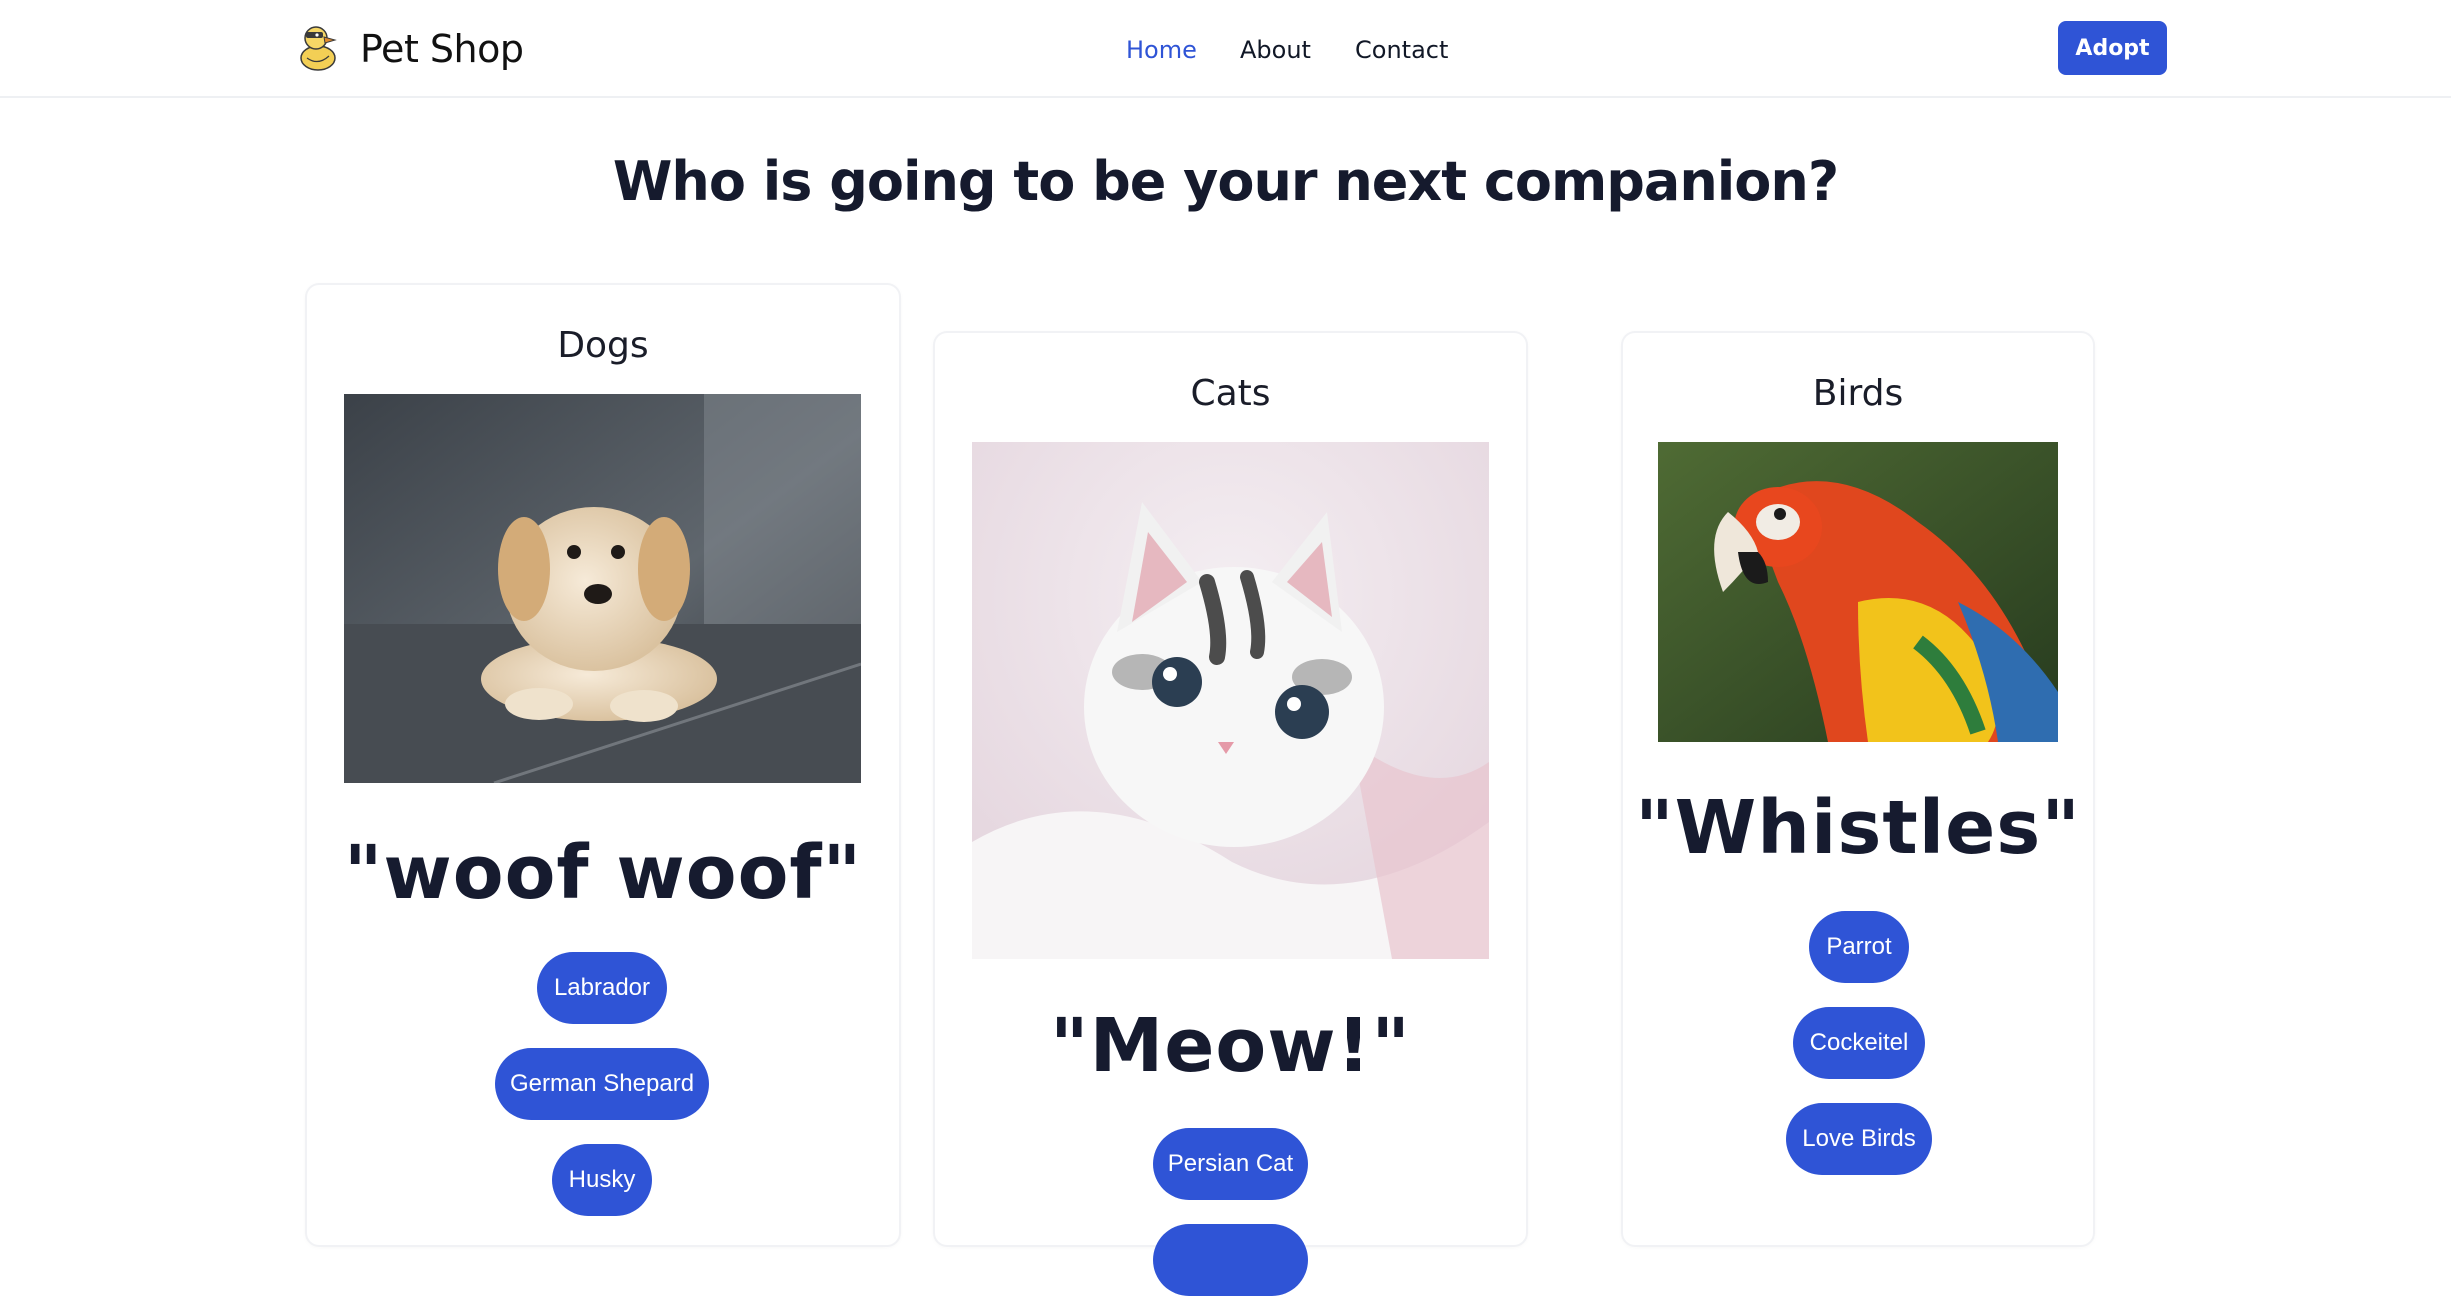 The height and width of the screenshot is (1296, 2451). I want to click on nav-about: About, so click(1275, 50).